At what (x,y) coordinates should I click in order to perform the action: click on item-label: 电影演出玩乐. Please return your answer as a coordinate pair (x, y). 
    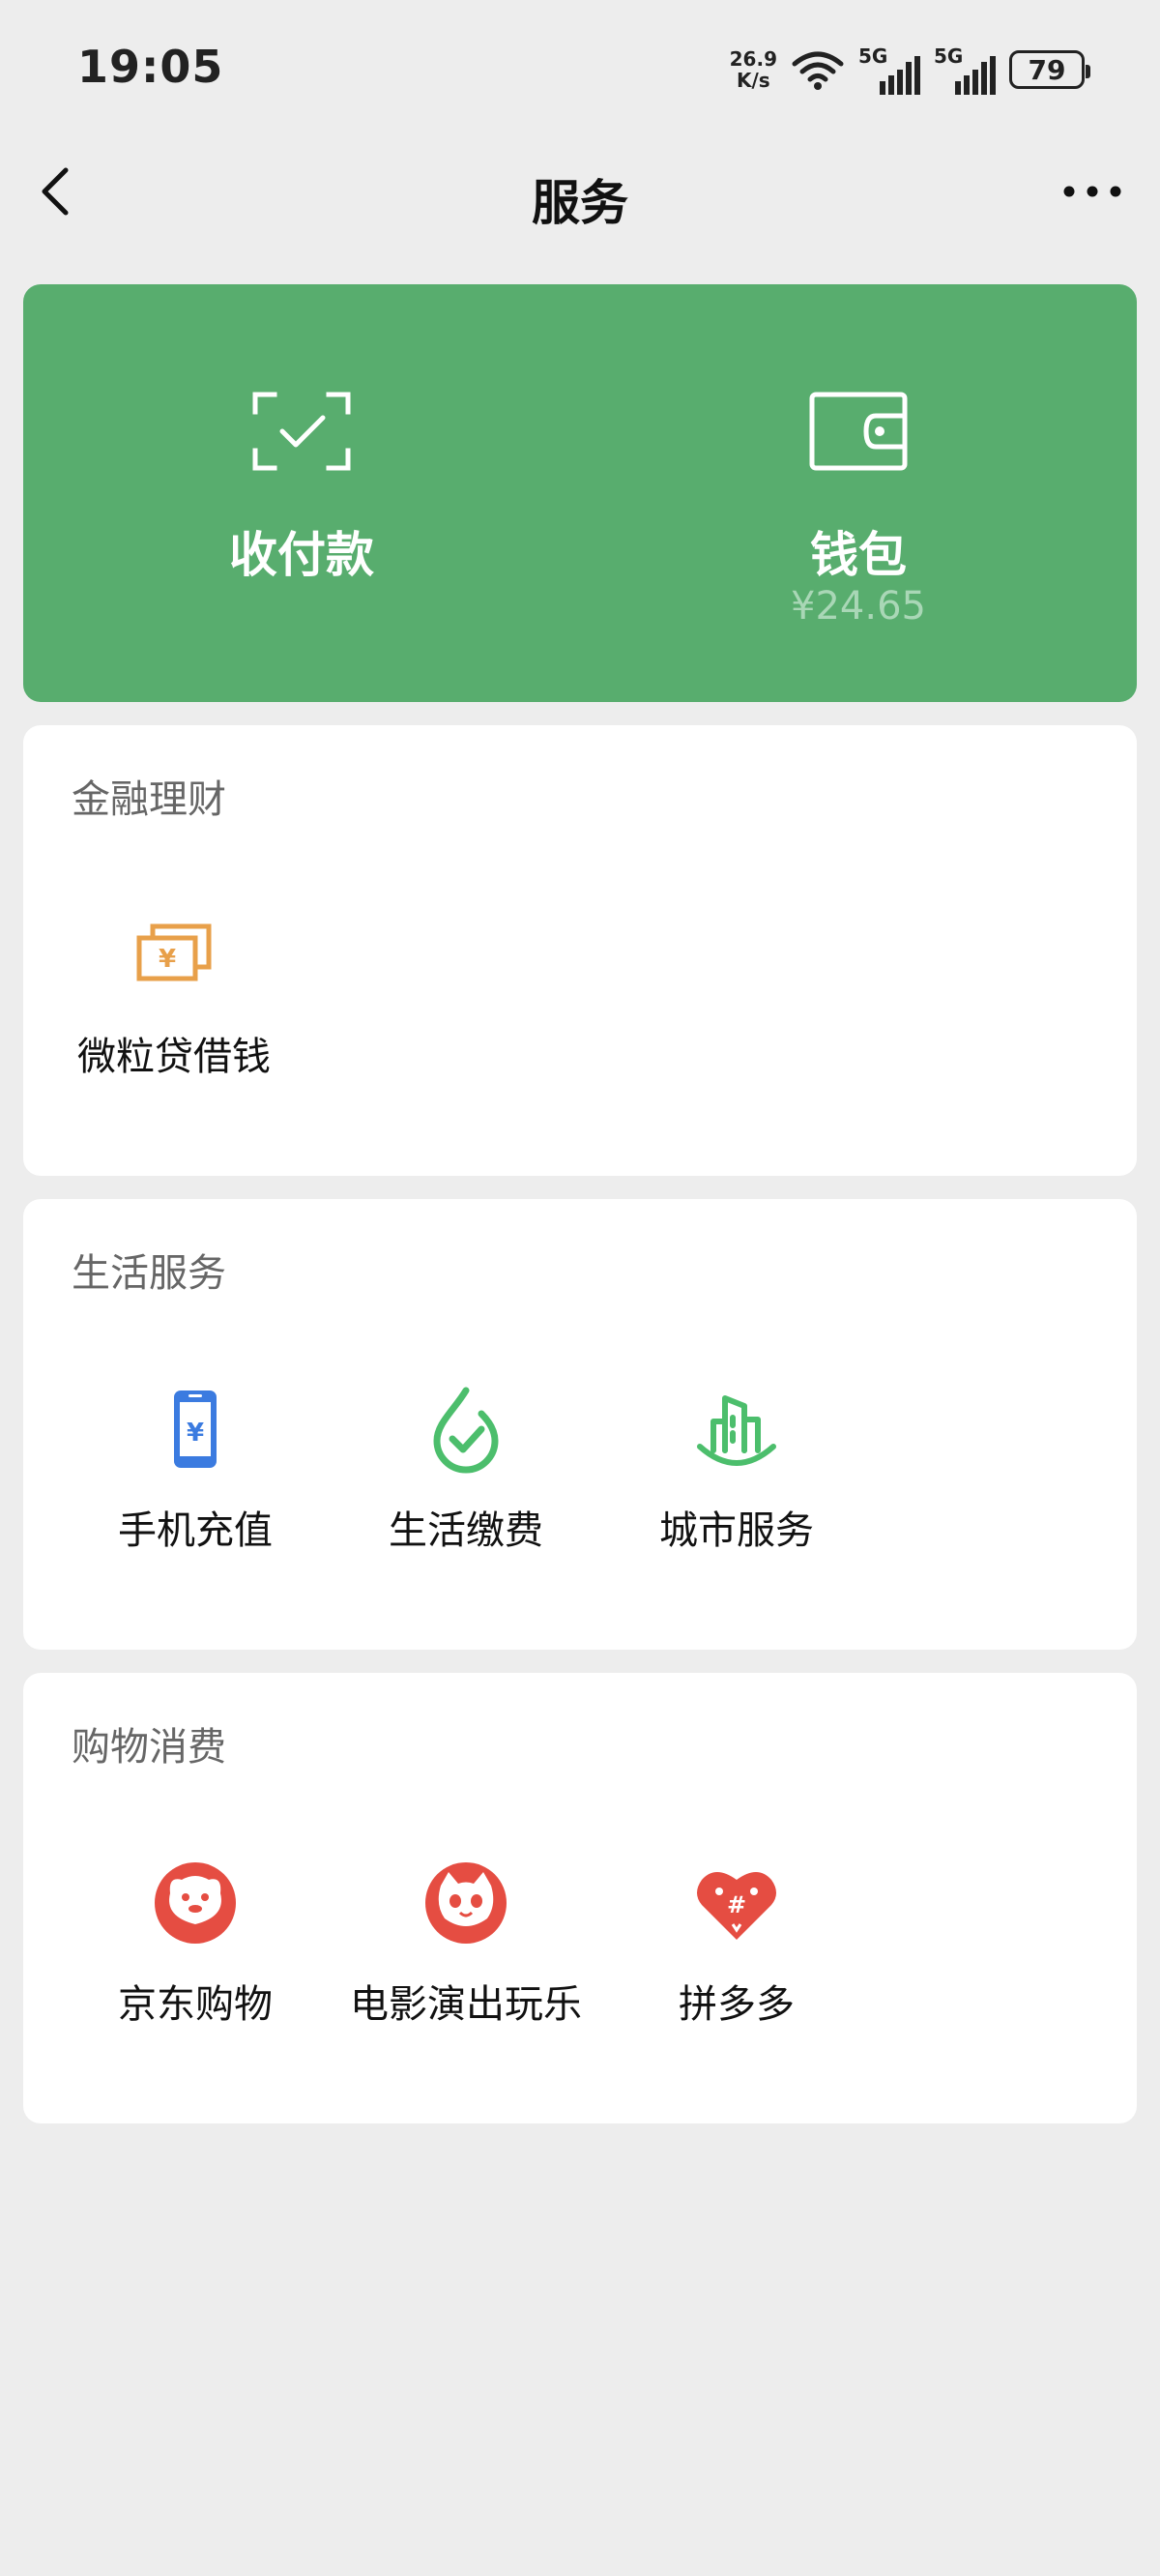
    Looking at the image, I should click on (466, 2004).